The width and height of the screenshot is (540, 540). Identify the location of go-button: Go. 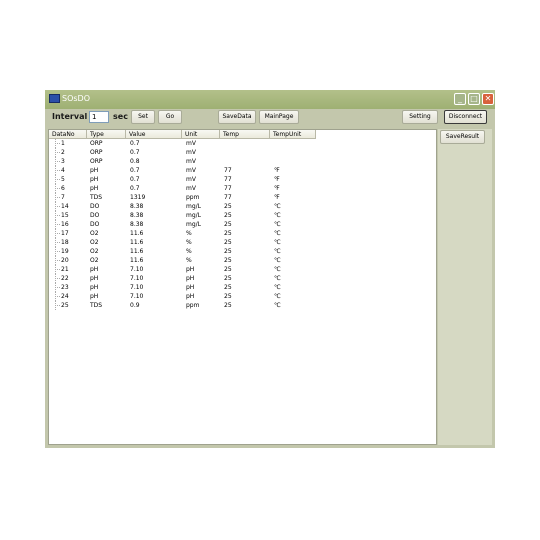
(170, 117).